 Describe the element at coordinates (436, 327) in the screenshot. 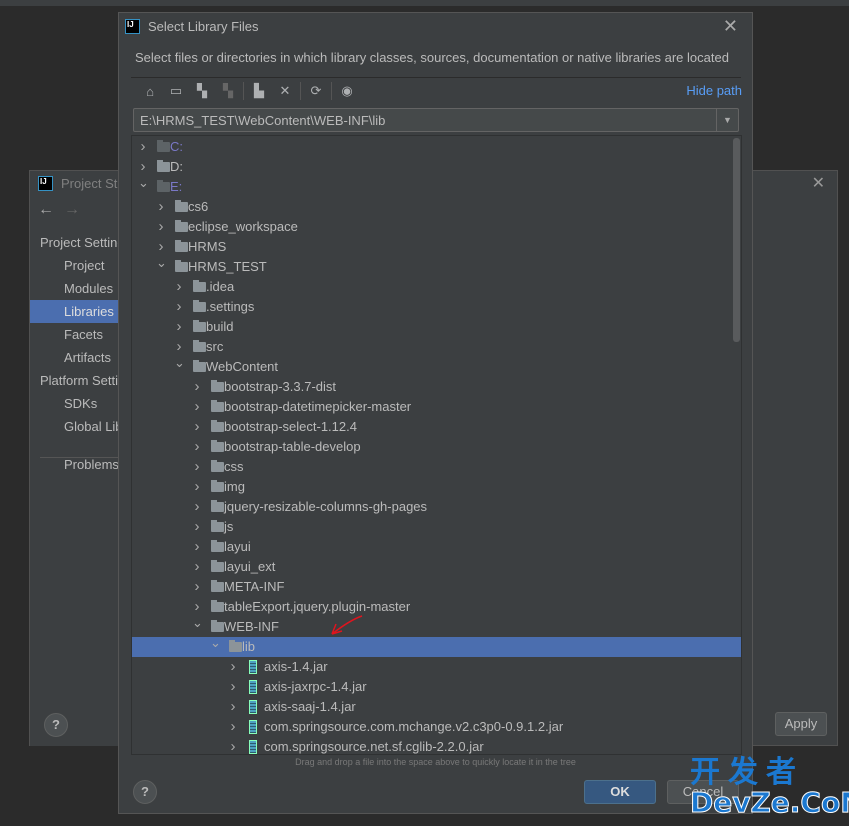

I see `tree-row: › build` at that location.